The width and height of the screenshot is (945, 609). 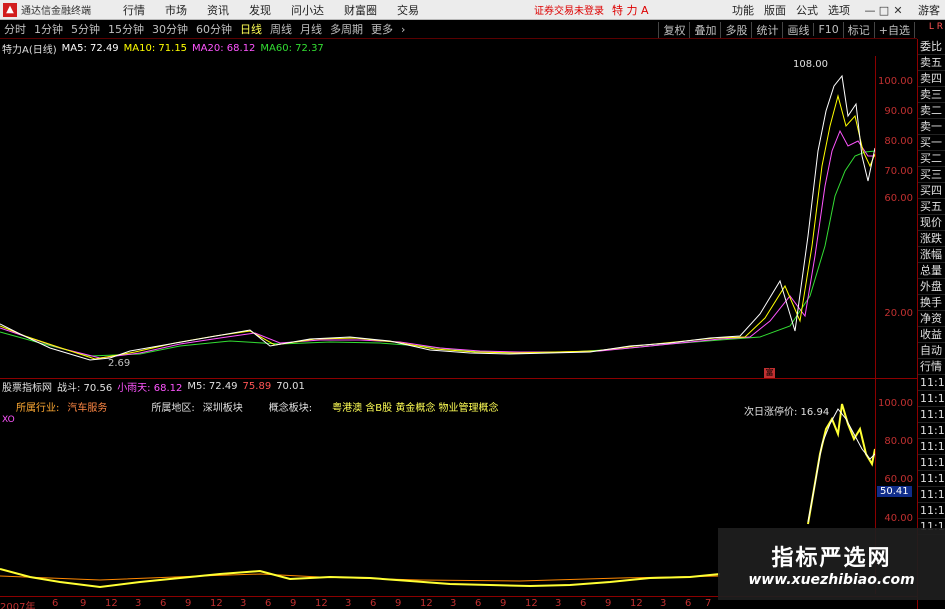 What do you see at coordinates (893, 29) in the screenshot?
I see `tool-add-favorite: +自选` at bounding box center [893, 29].